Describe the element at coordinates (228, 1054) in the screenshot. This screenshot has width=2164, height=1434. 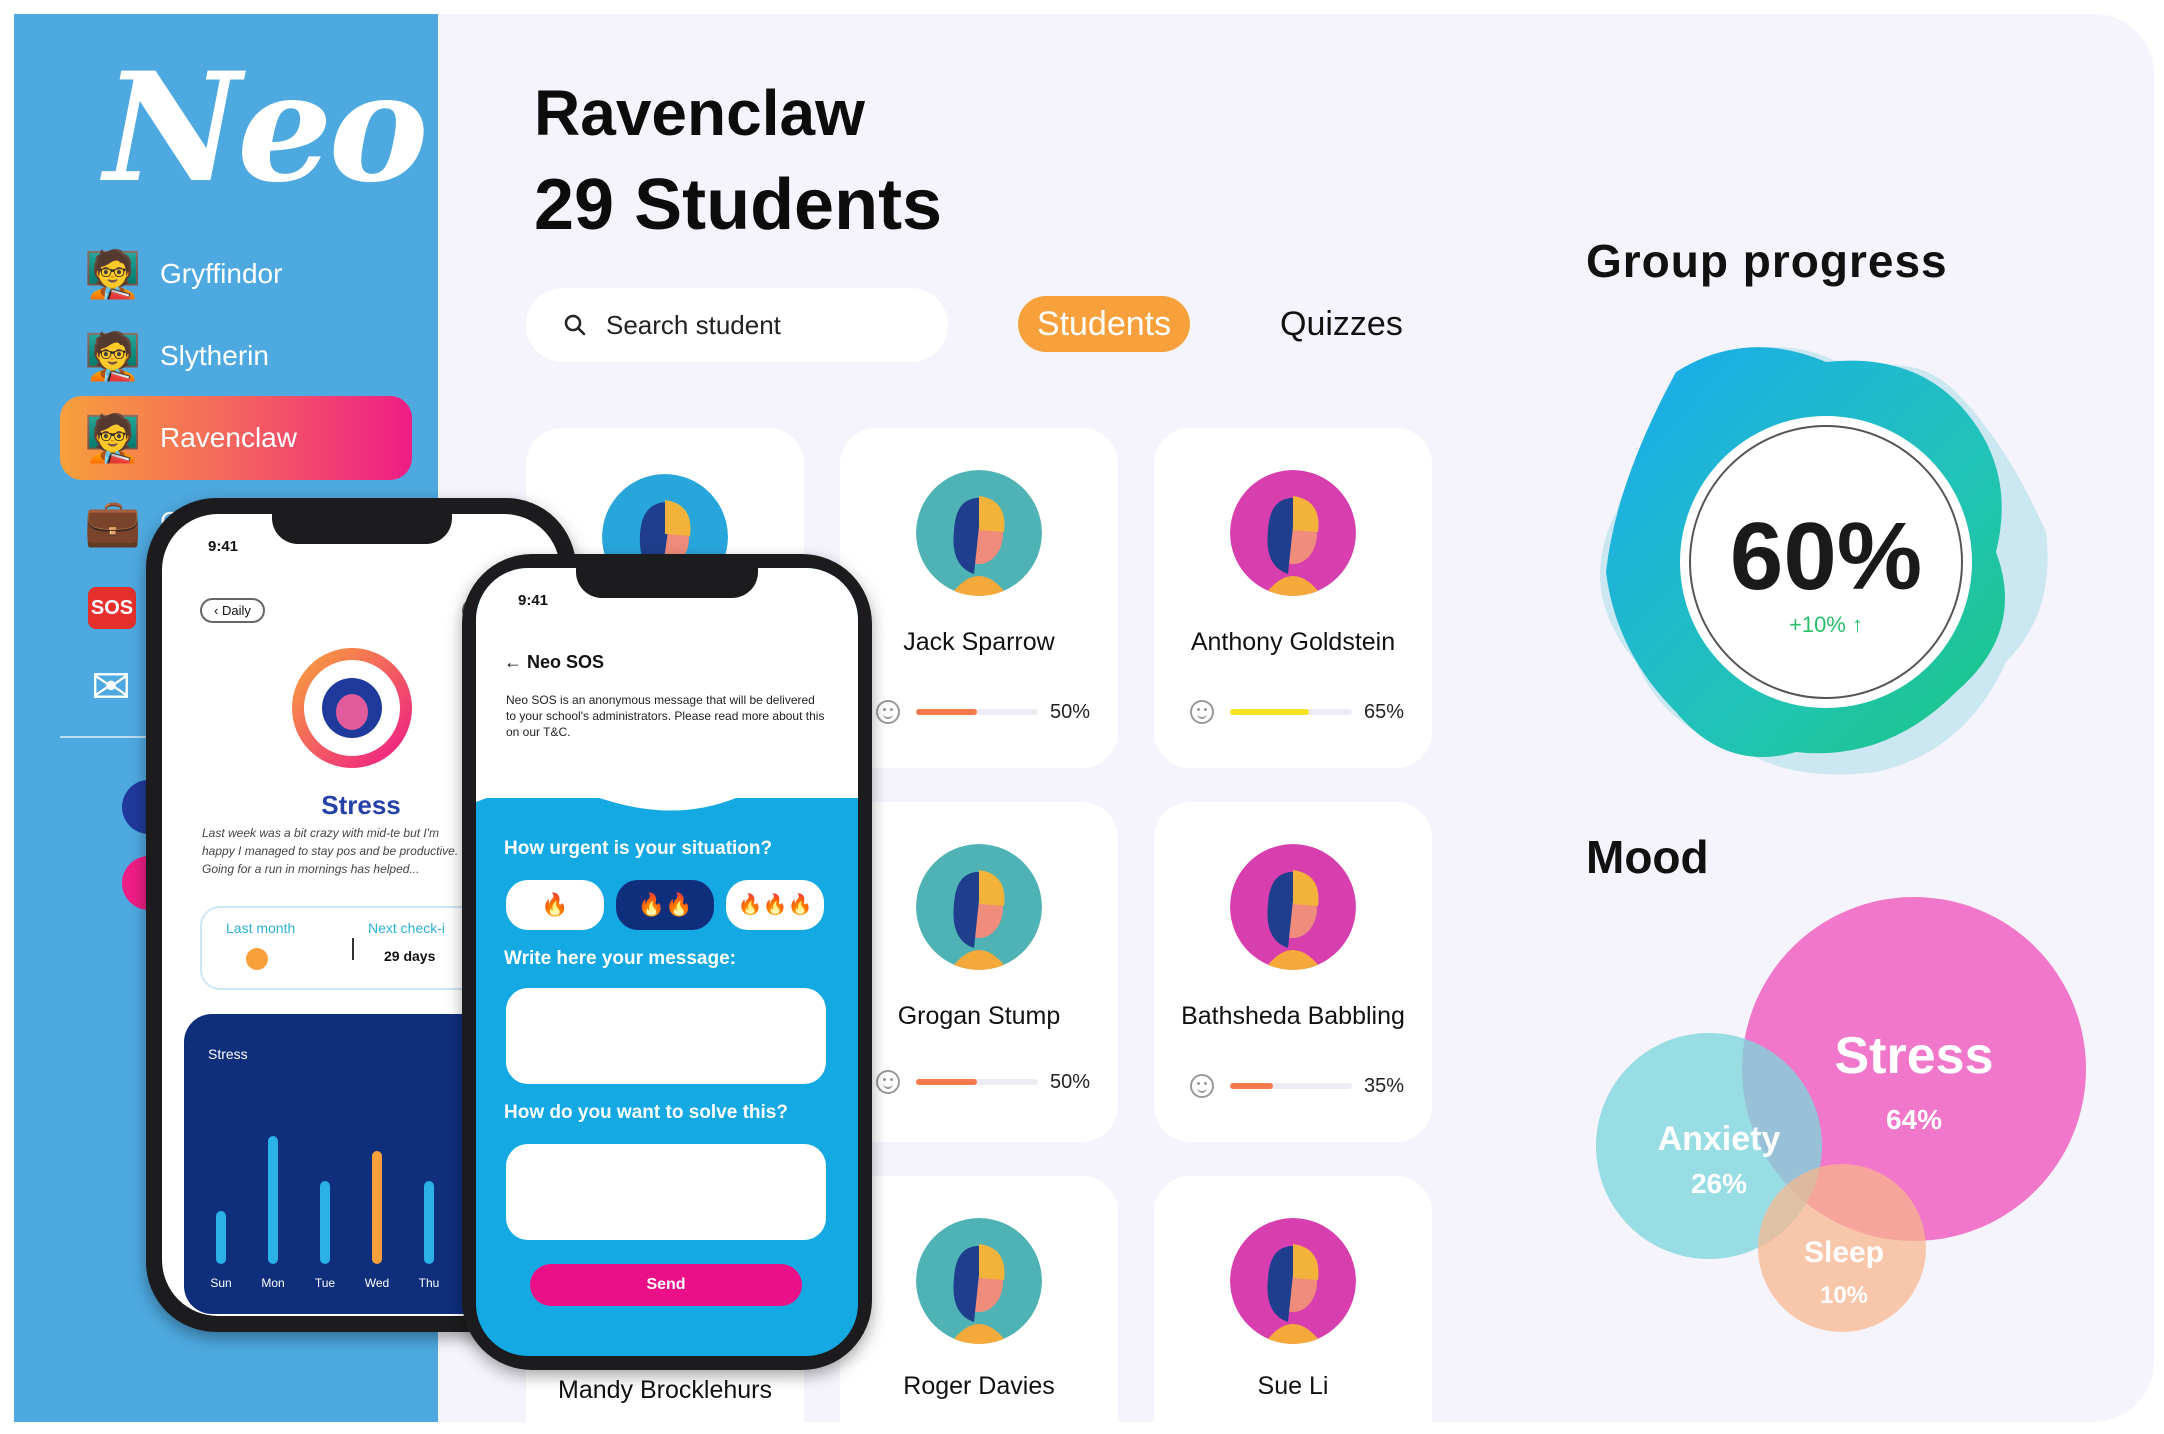
I see `chart-label: Stress` at that location.